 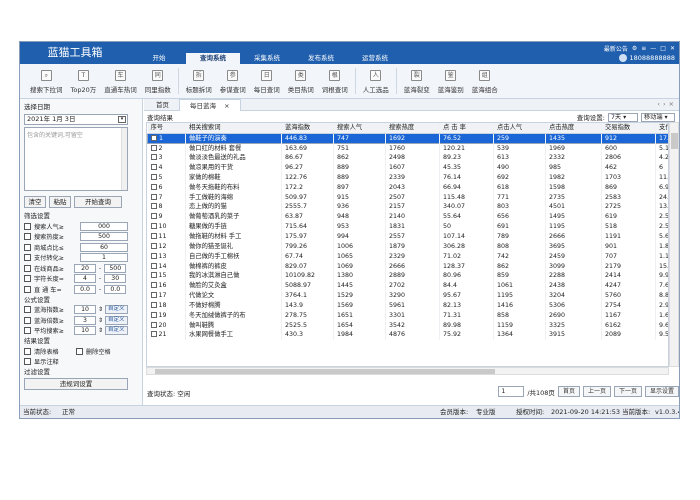 What do you see at coordinates (321, 58) in the screenshot?
I see `menu-tab-3: 发布系统` at bounding box center [321, 58].